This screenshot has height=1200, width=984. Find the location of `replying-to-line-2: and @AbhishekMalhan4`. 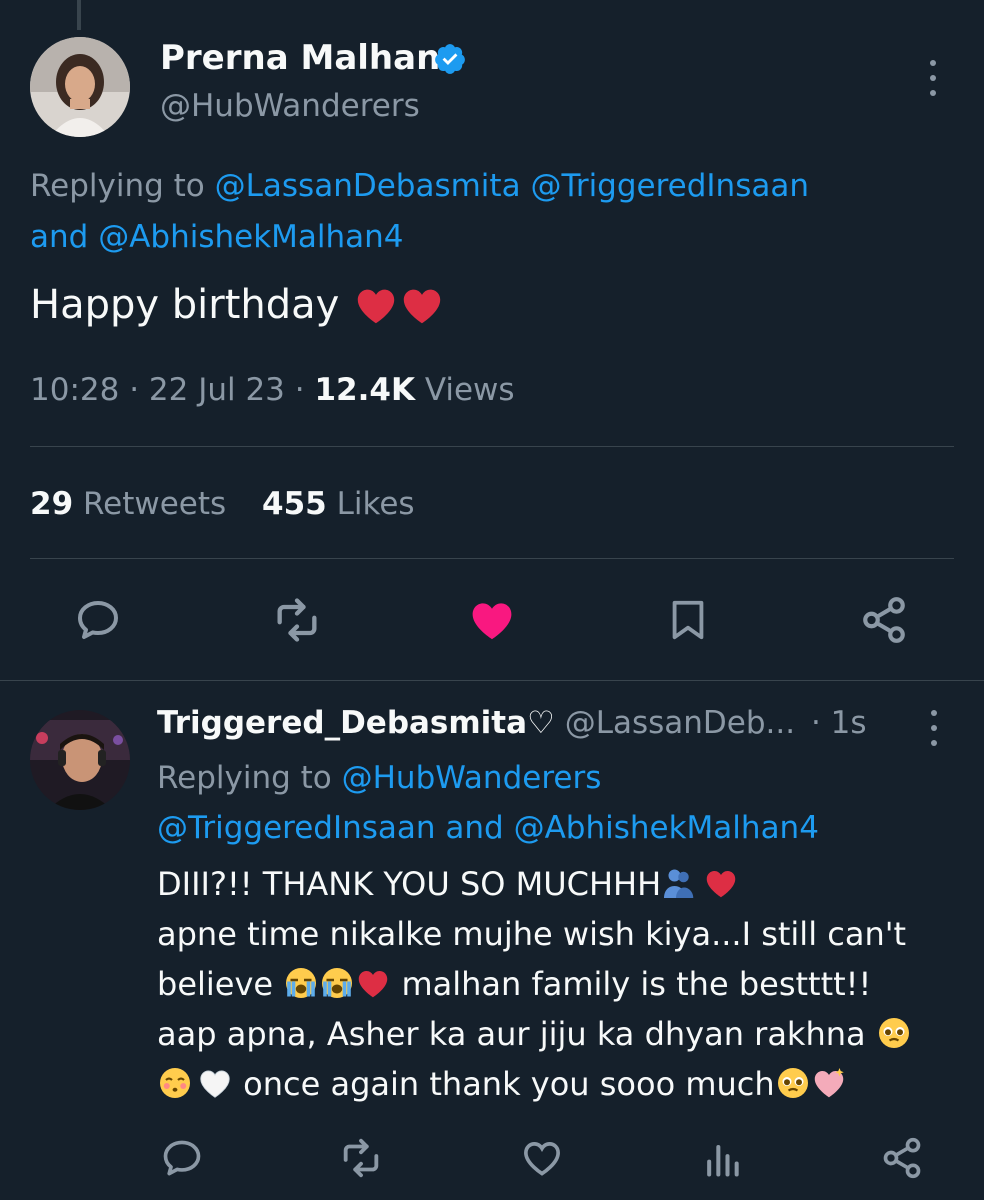

replying-to-line-2: and @AbhishekMalhan4 is located at coordinates (217, 237).